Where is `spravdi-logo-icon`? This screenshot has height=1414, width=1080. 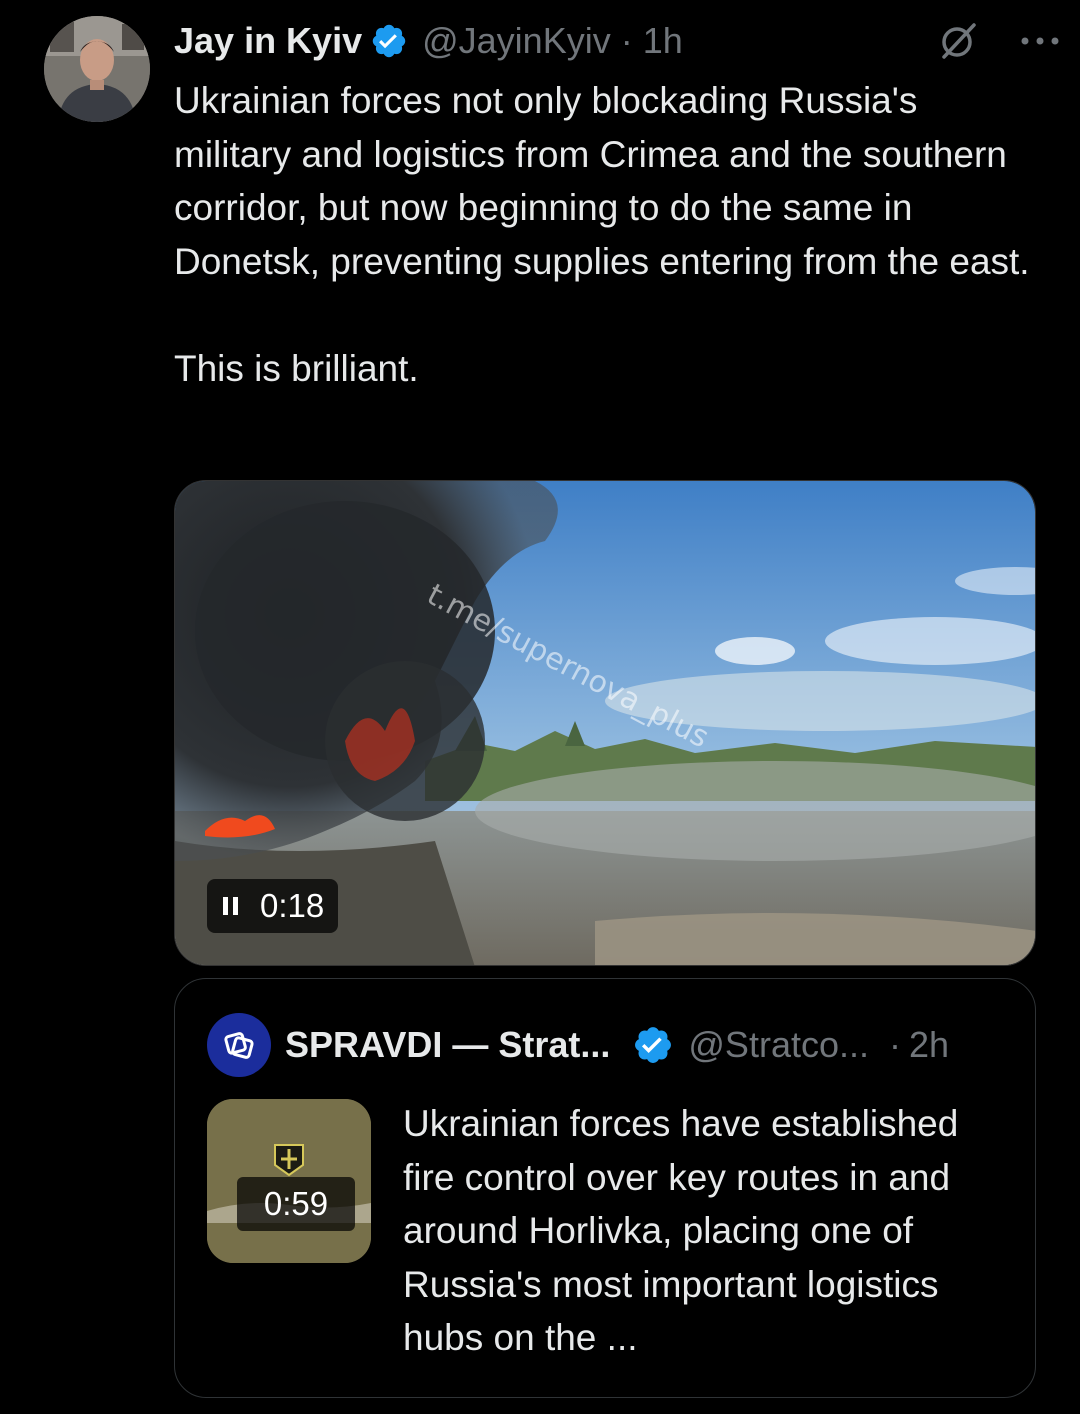 spravdi-logo-icon is located at coordinates (239, 1045).